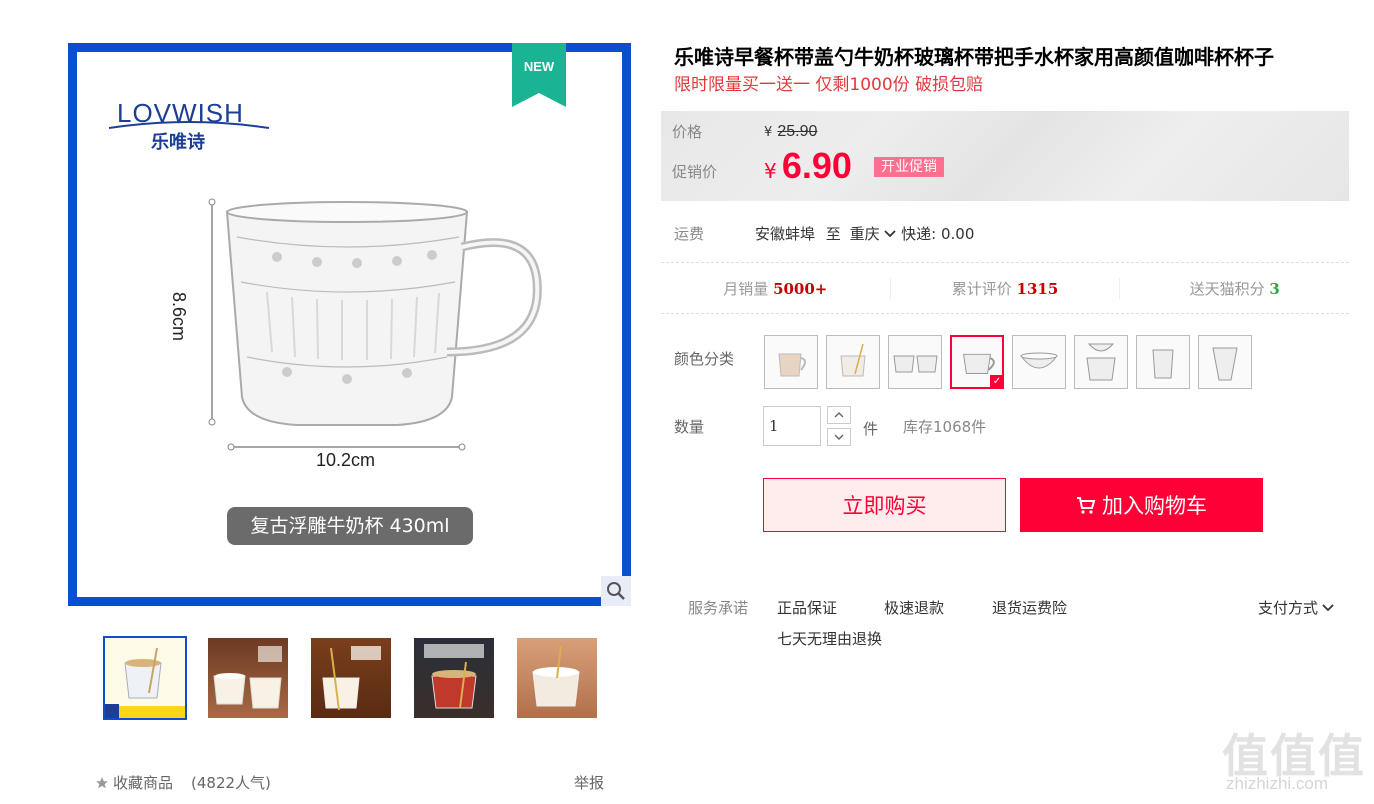  I want to click on service-item-return-insurance: 退货运费险, so click(1029, 607).